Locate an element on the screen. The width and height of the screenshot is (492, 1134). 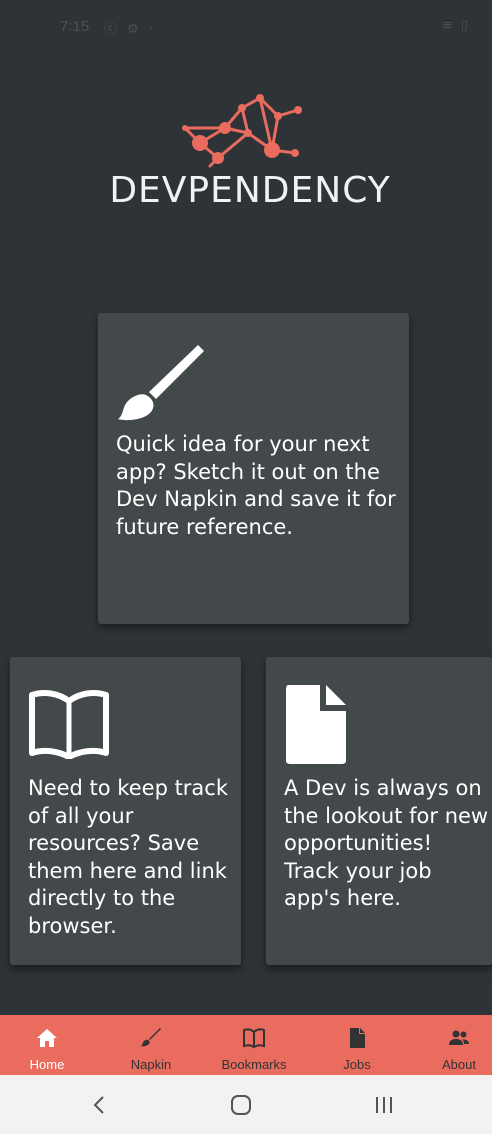
nav-bookmarks: Bookmarks is located at coordinates (254, 1045).